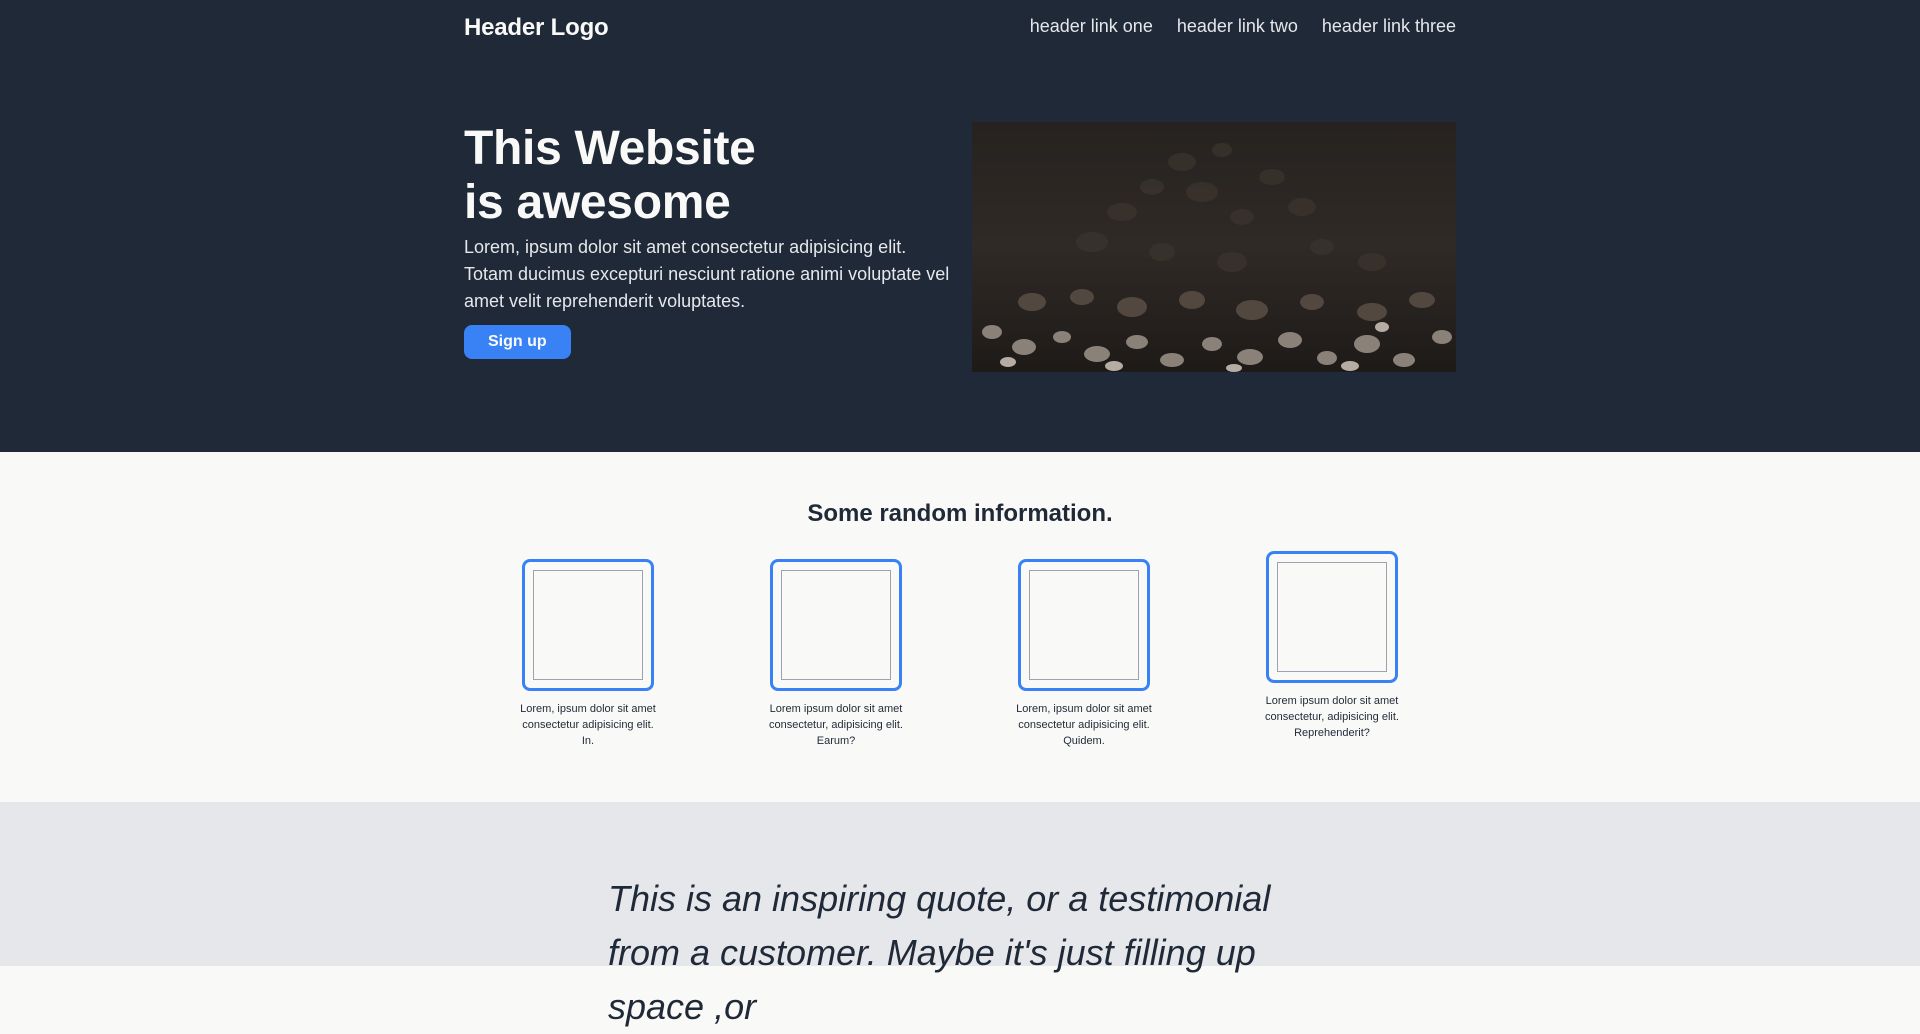  I want to click on hero-title-line-2: is awesome, so click(597, 202).